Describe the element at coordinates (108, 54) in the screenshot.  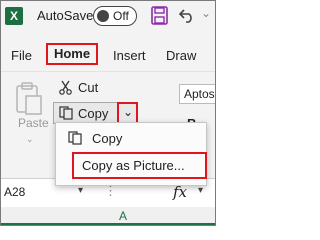
I see `ribbon-tabs: File Home Insert Draw` at that location.